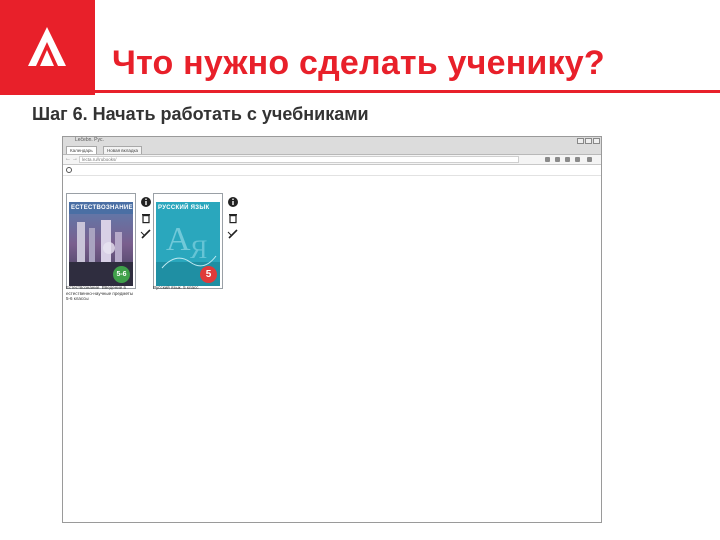 This screenshot has width=720, height=540. I want to click on cover-title: РУССКИЙ ЯЗЫК, so click(184, 208).